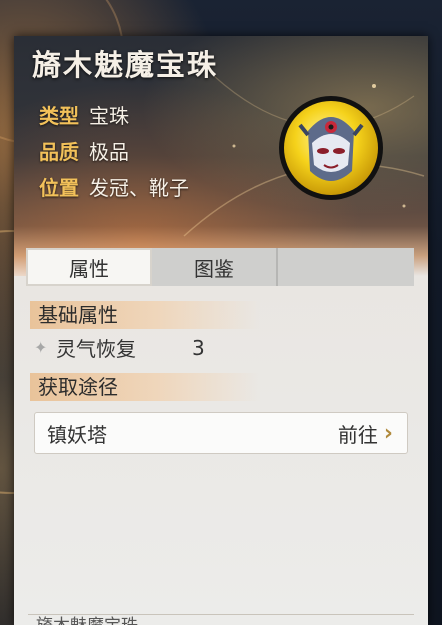 The image size is (442, 625). What do you see at coordinates (125, 65) in the screenshot?
I see `item-title: 旖木魅魔宝珠` at bounding box center [125, 65].